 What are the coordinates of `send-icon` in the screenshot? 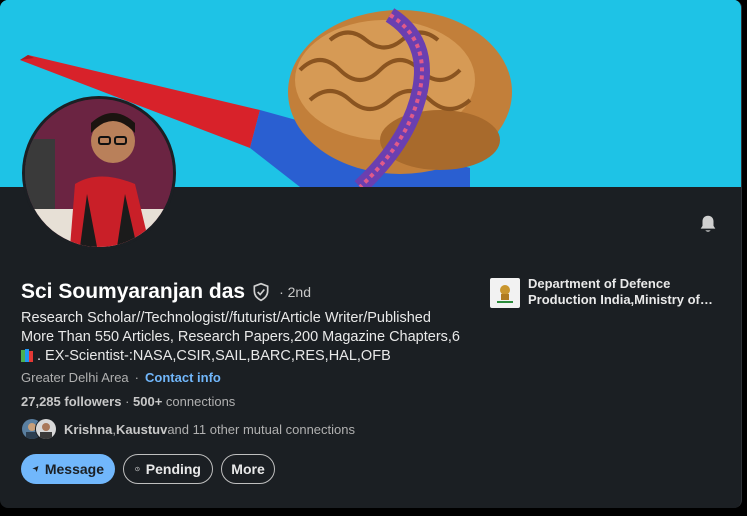 It's located at (35, 469).